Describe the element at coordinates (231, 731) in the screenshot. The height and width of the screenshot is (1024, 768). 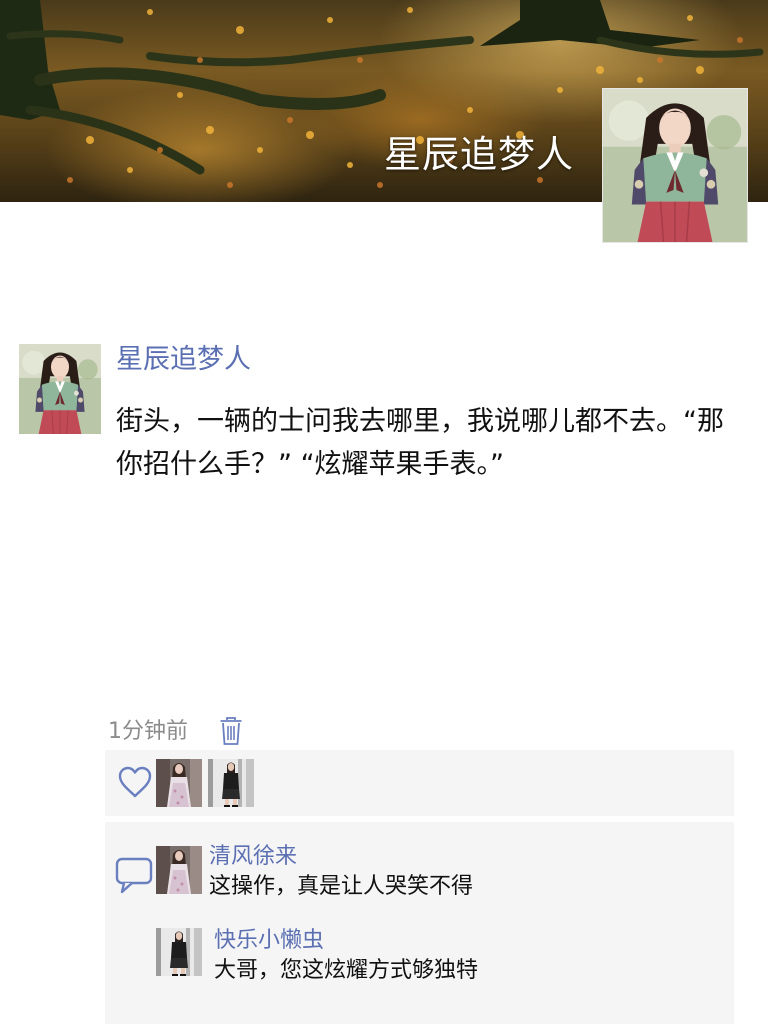
I see `trash-icon` at that location.